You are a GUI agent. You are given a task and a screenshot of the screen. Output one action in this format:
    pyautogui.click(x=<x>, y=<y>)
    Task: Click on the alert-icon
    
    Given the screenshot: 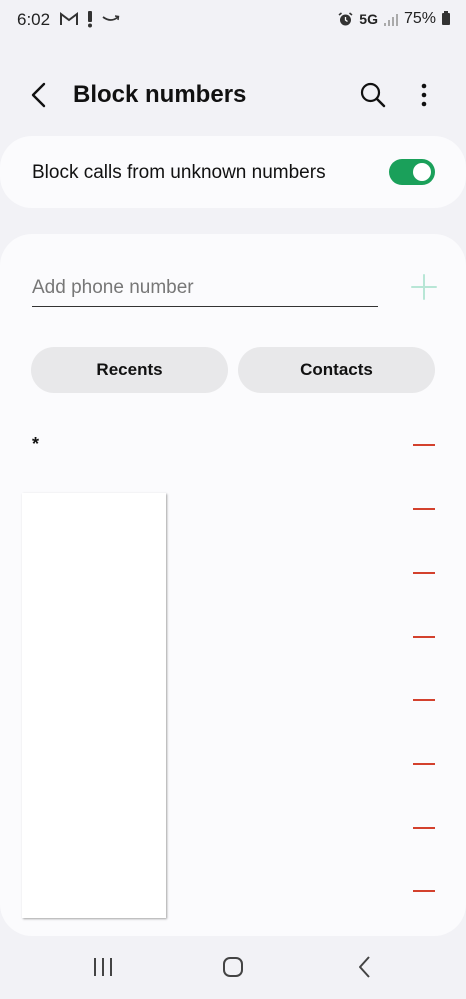 What is the action you would take?
    pyautogui.click(x=90, y=19)
    